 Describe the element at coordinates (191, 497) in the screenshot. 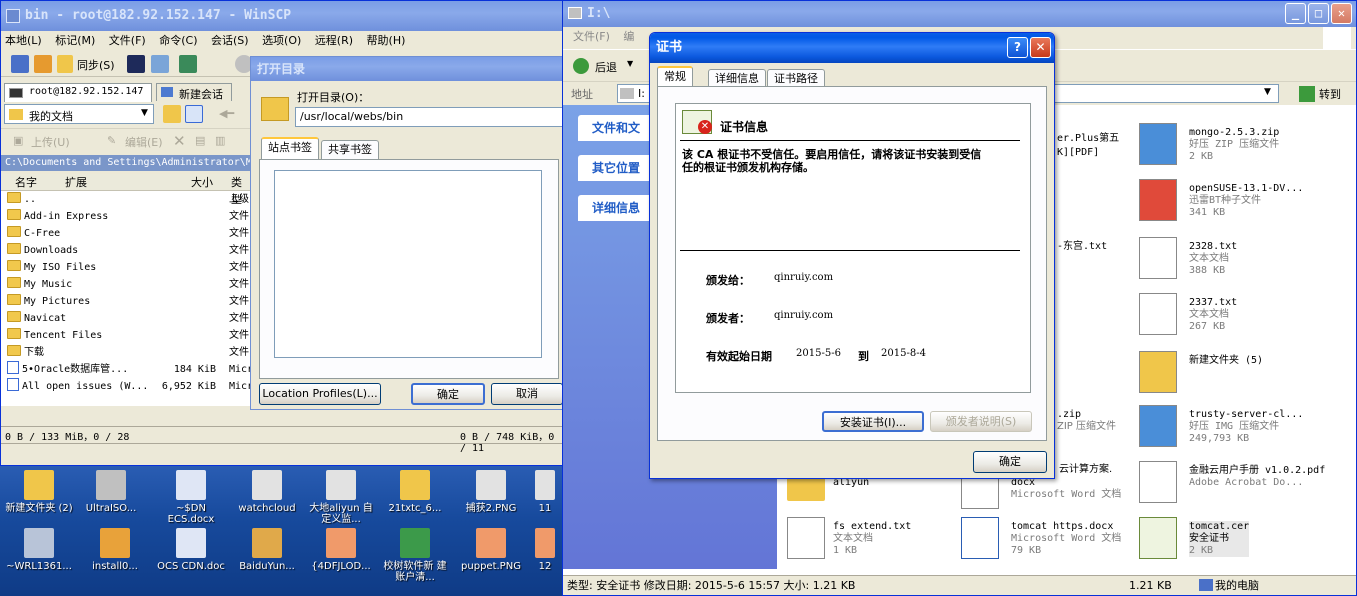

I see `desktop-icon-ecs-docx: ~$DN ECS.docx` at that location.